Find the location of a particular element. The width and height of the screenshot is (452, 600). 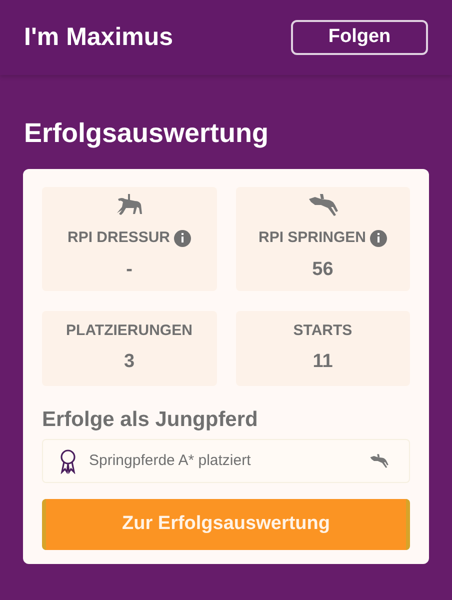

stat-value: 56 is located at coordinates (323, 270).